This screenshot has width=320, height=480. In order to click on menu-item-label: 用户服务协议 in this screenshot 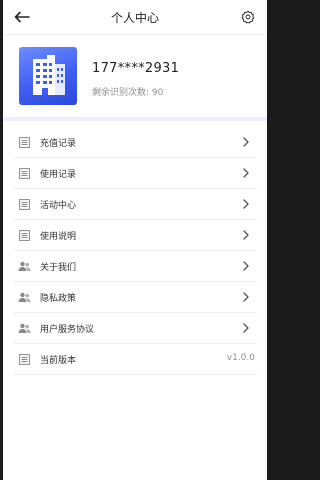, I will do `click(67, 329)`.